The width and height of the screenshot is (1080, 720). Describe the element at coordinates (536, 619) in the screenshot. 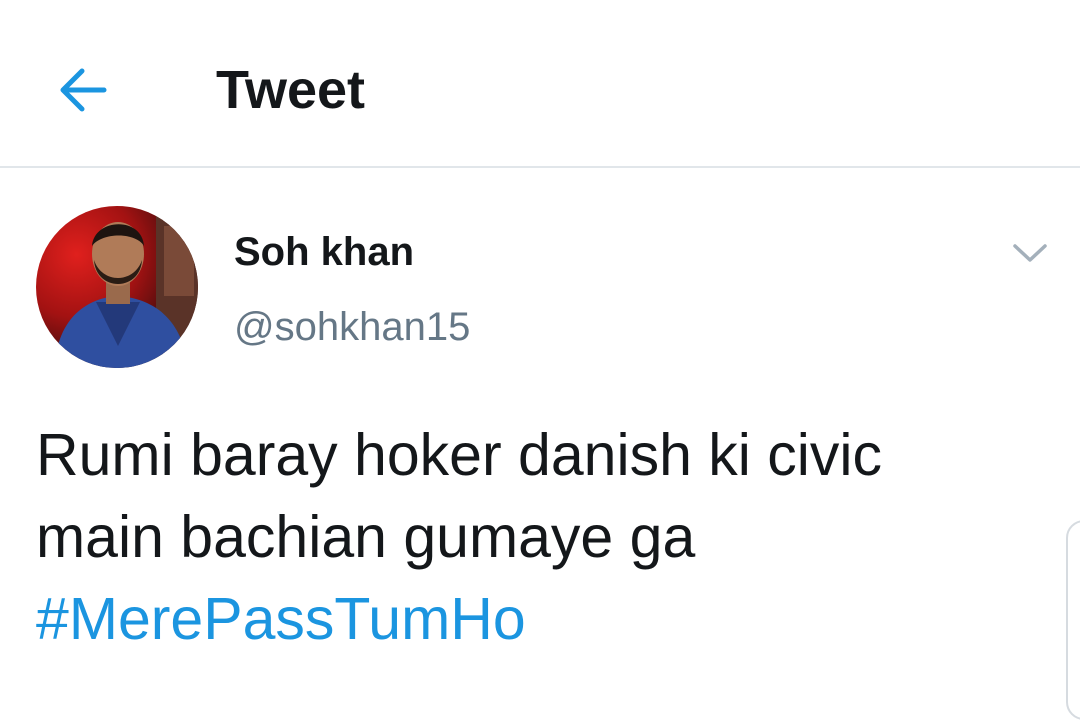

I see `hashtag-link: #MerePassTumHo` at that location.